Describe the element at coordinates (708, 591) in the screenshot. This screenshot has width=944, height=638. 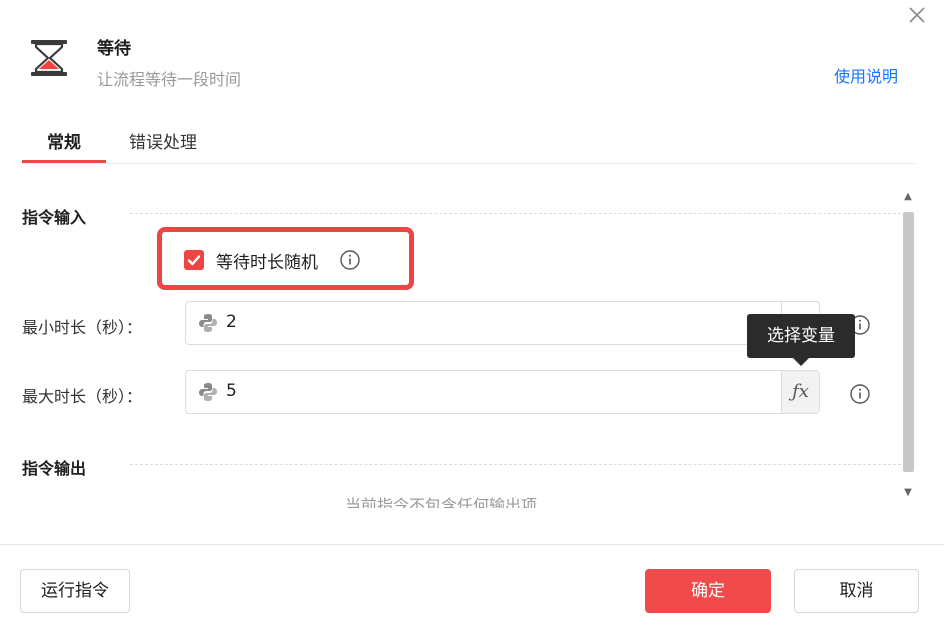
I see `confirm-button: 确定` at that location.